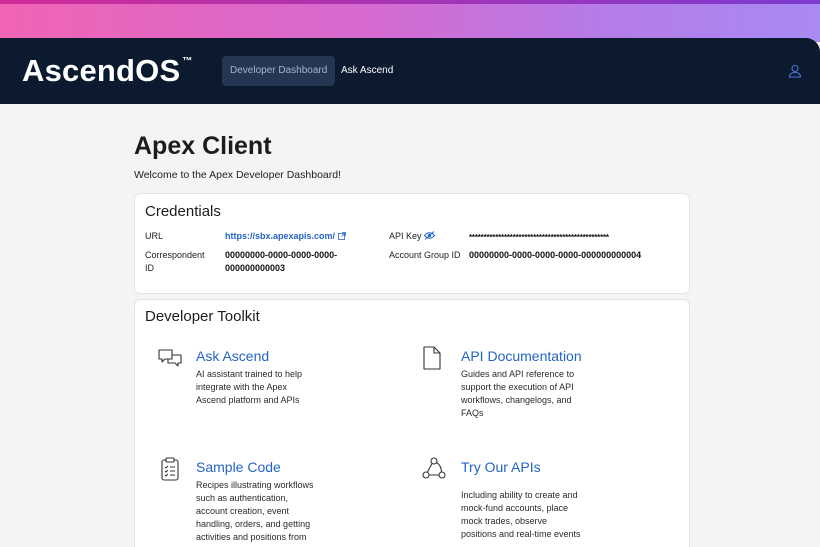 Image resolution: width=820 pixels, height=547 pixels. I want to click on desc-line: account creation, event, so click(243, 511).